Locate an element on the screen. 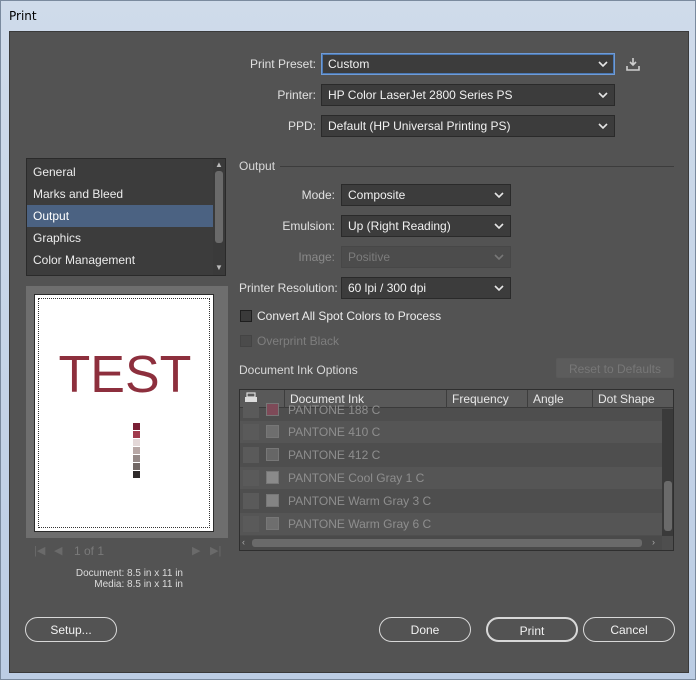  save-preset-icon is located at coordinates (633, 64).